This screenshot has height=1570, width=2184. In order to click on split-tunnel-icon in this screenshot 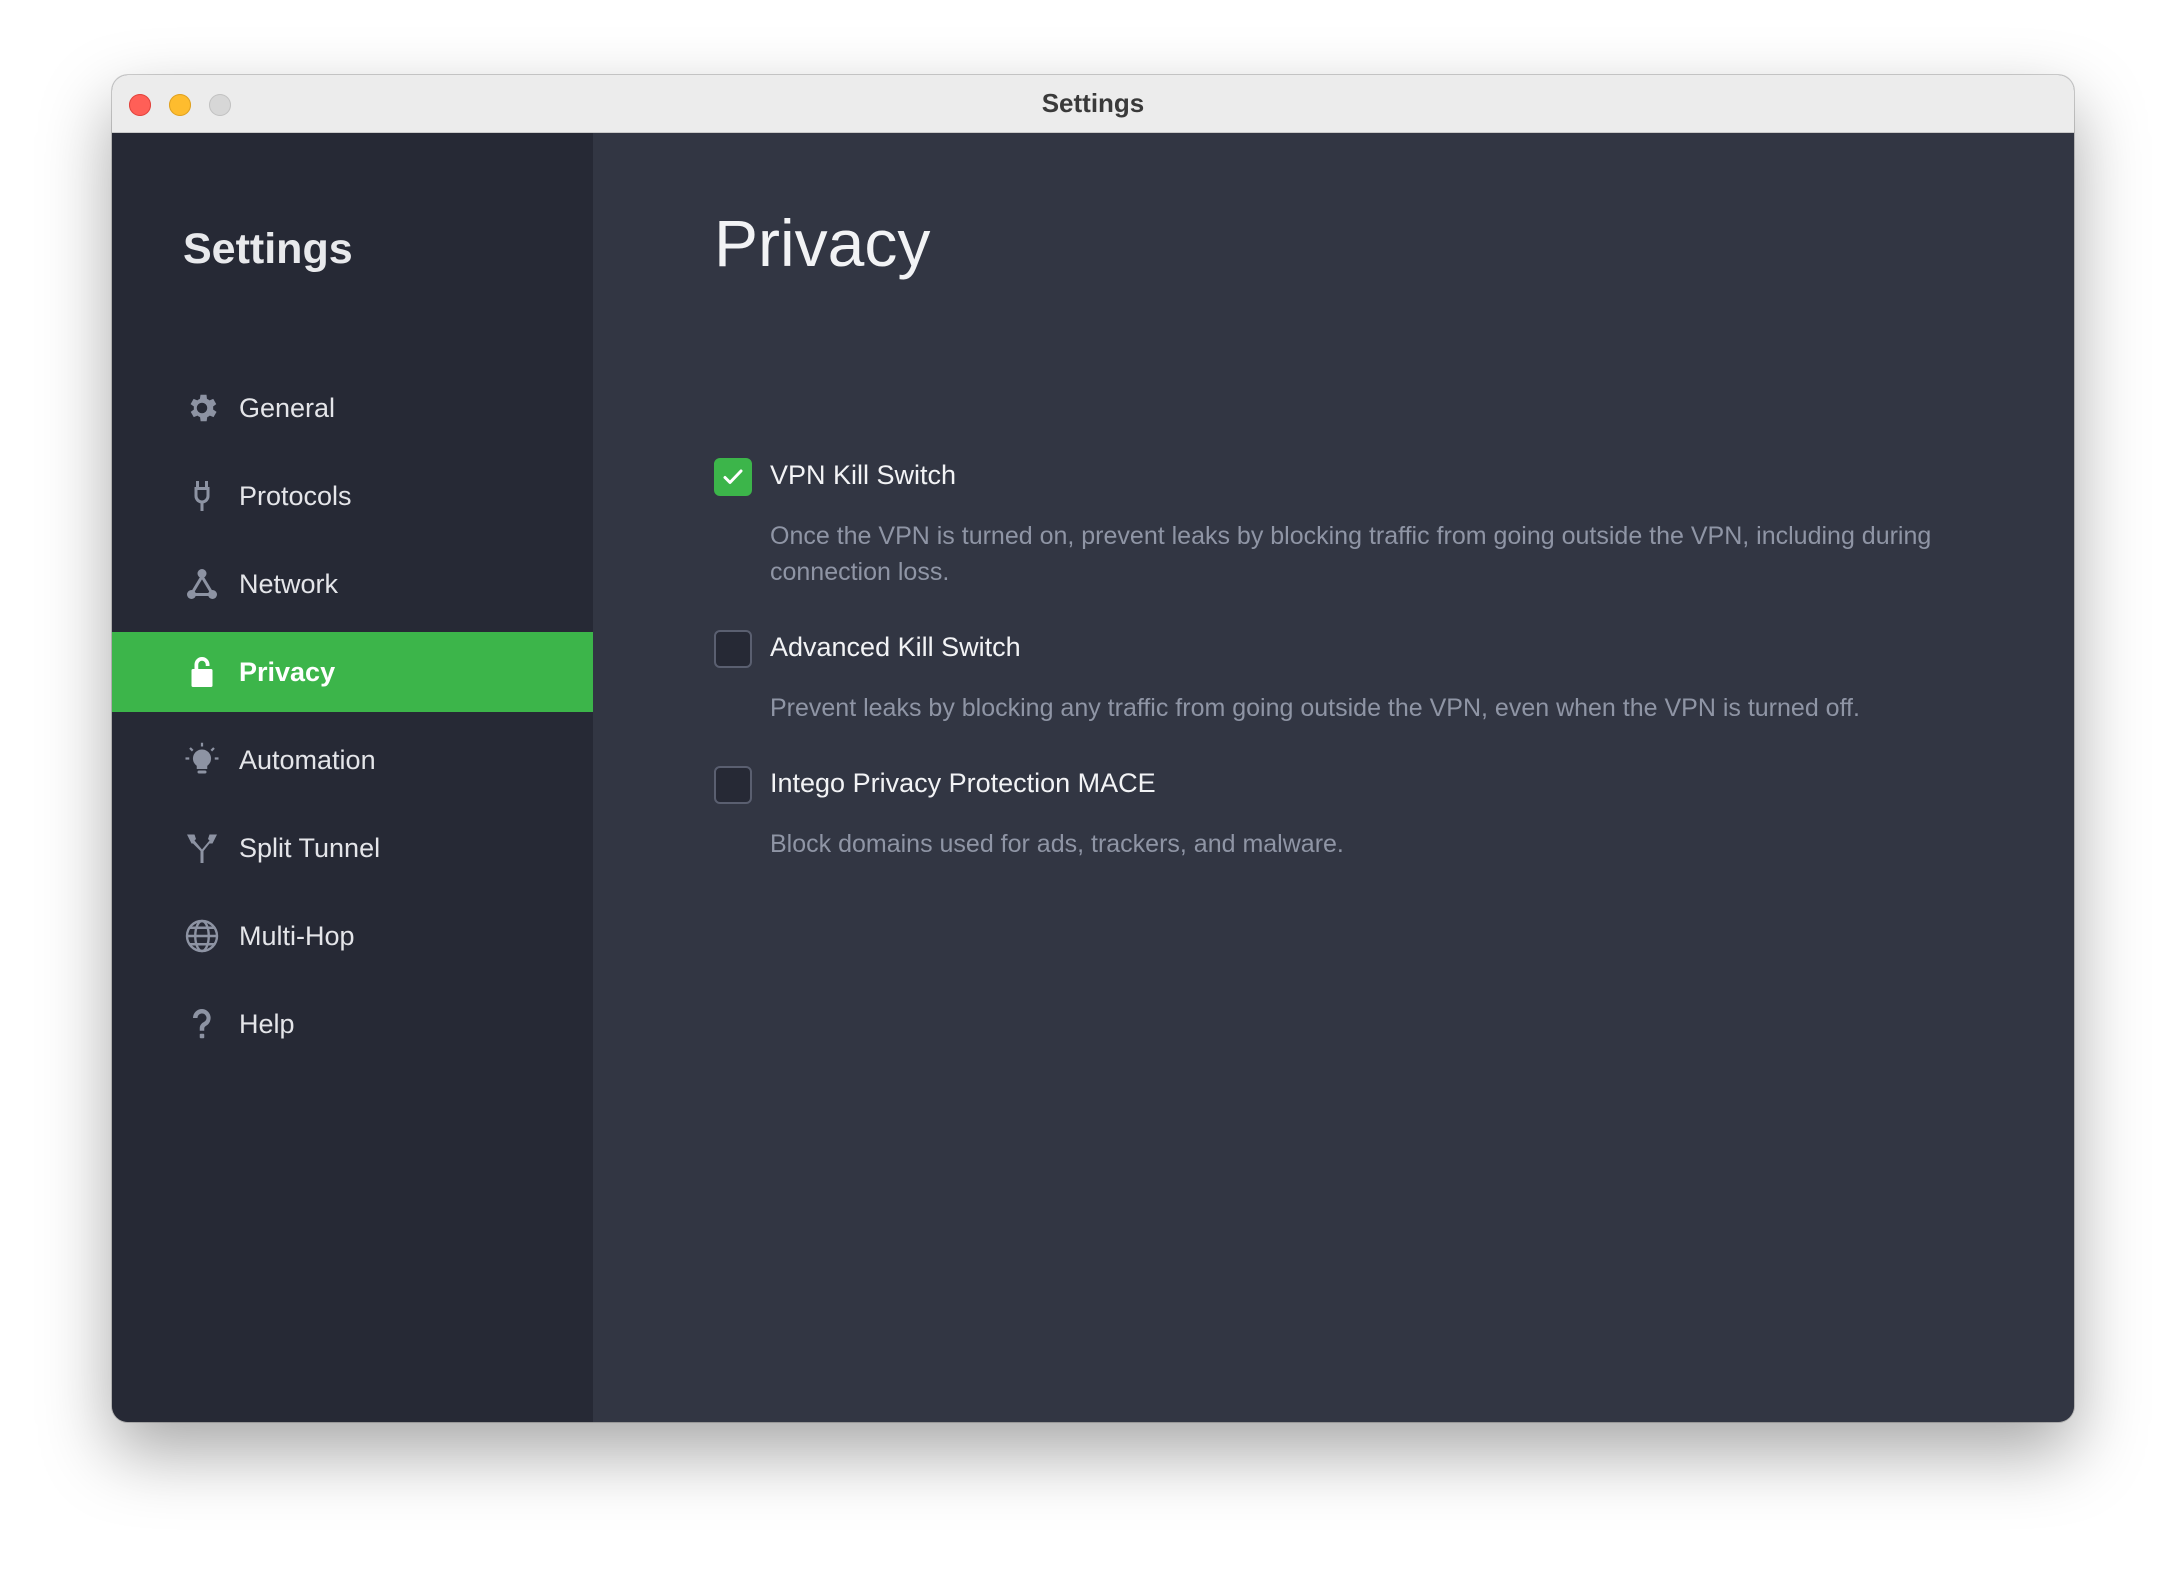, I will do `click(202, 848)`.